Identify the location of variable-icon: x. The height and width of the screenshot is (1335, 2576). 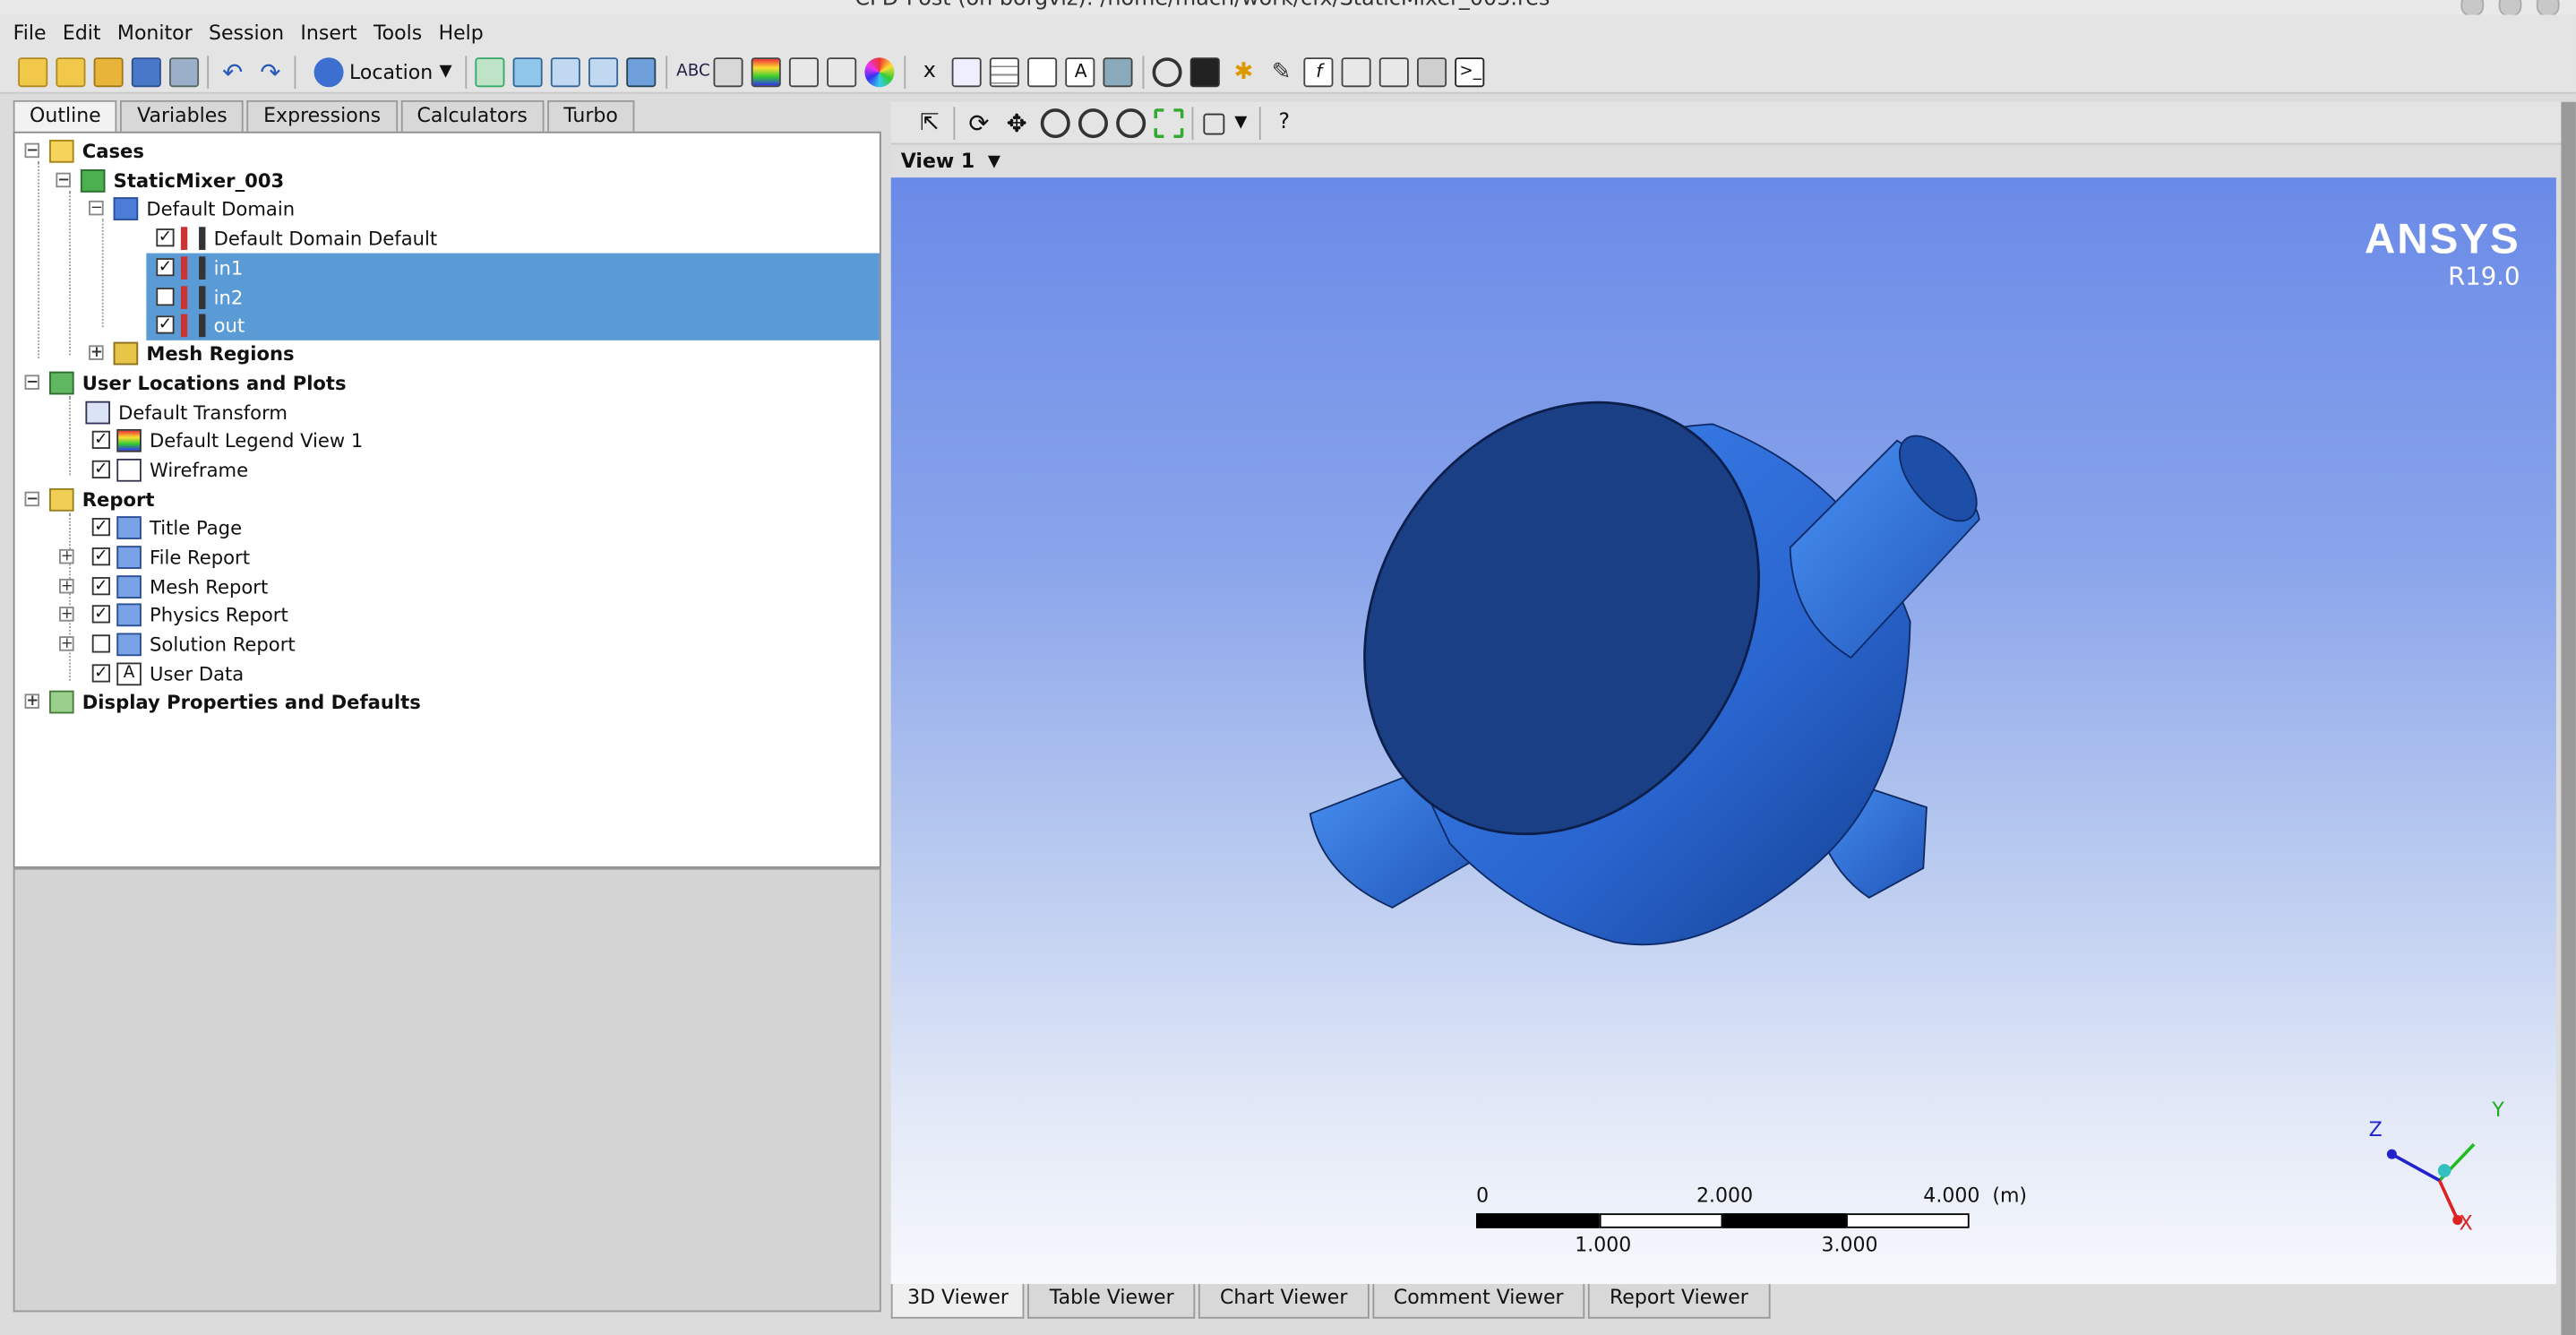
(929, 71).